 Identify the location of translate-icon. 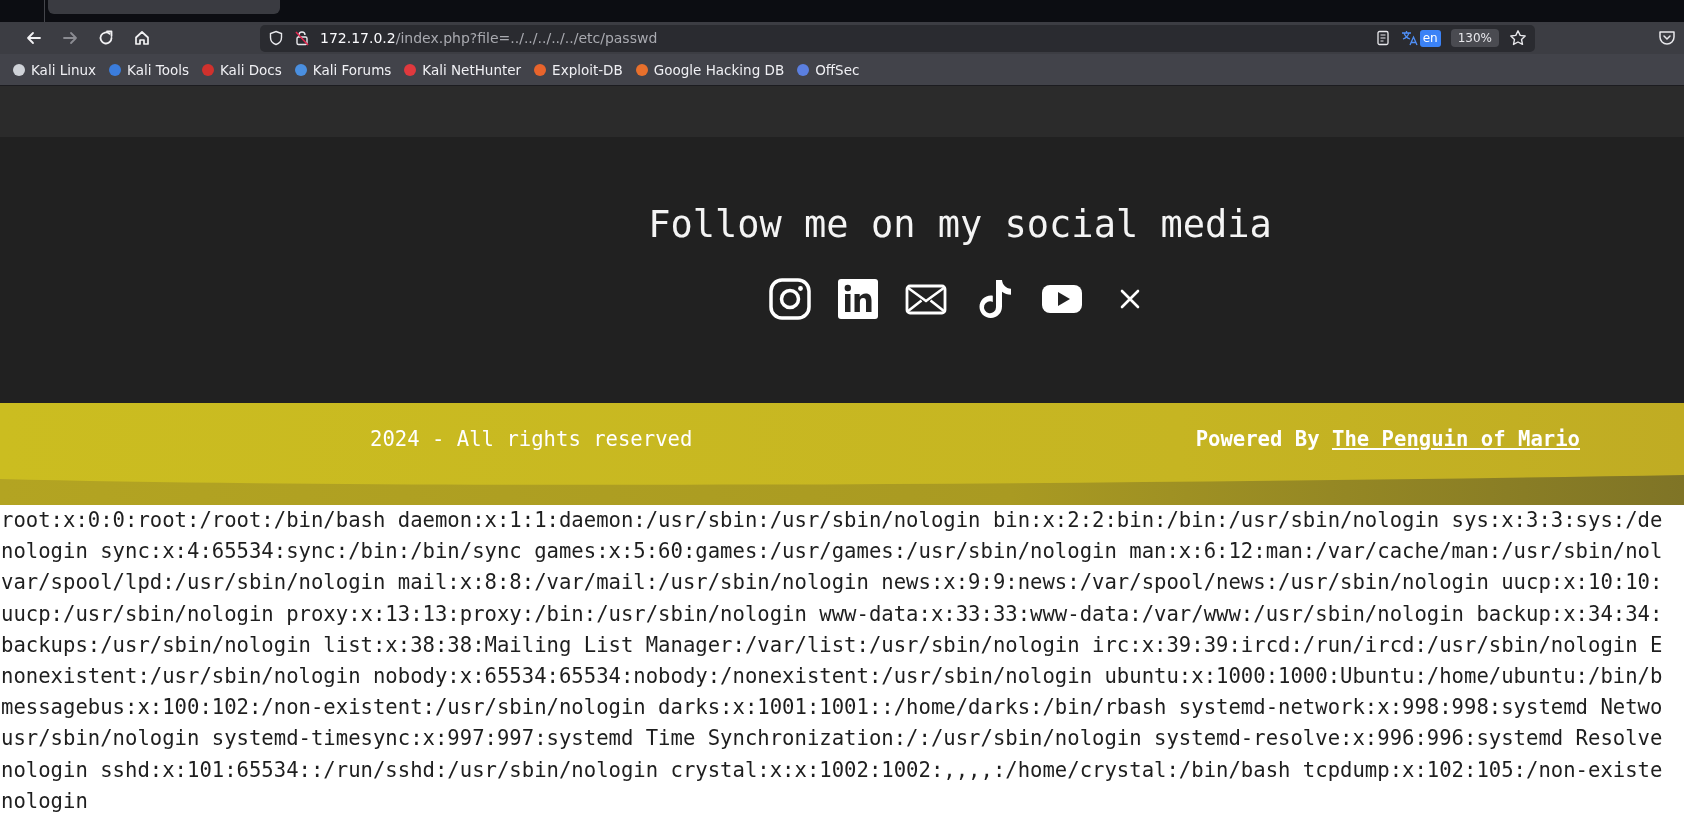
(1409, 38).